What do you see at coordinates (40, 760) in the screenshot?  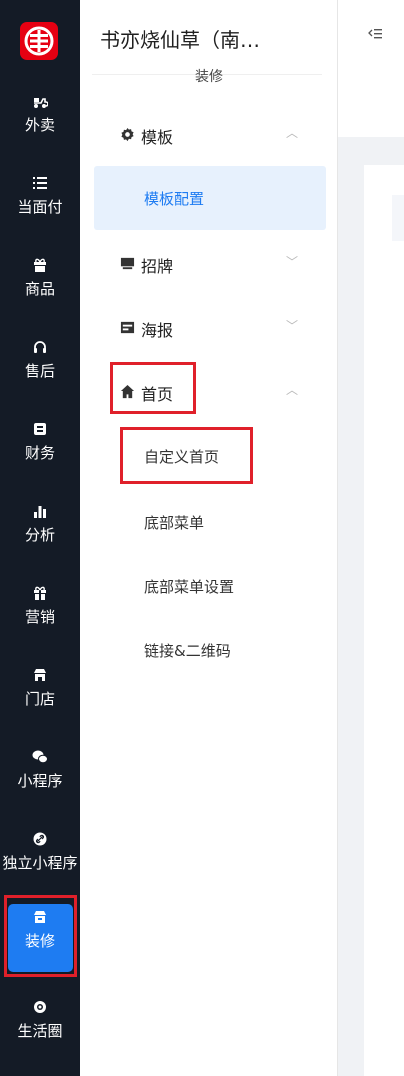 I see `wechat-icon` at bounding box center [40, 760].